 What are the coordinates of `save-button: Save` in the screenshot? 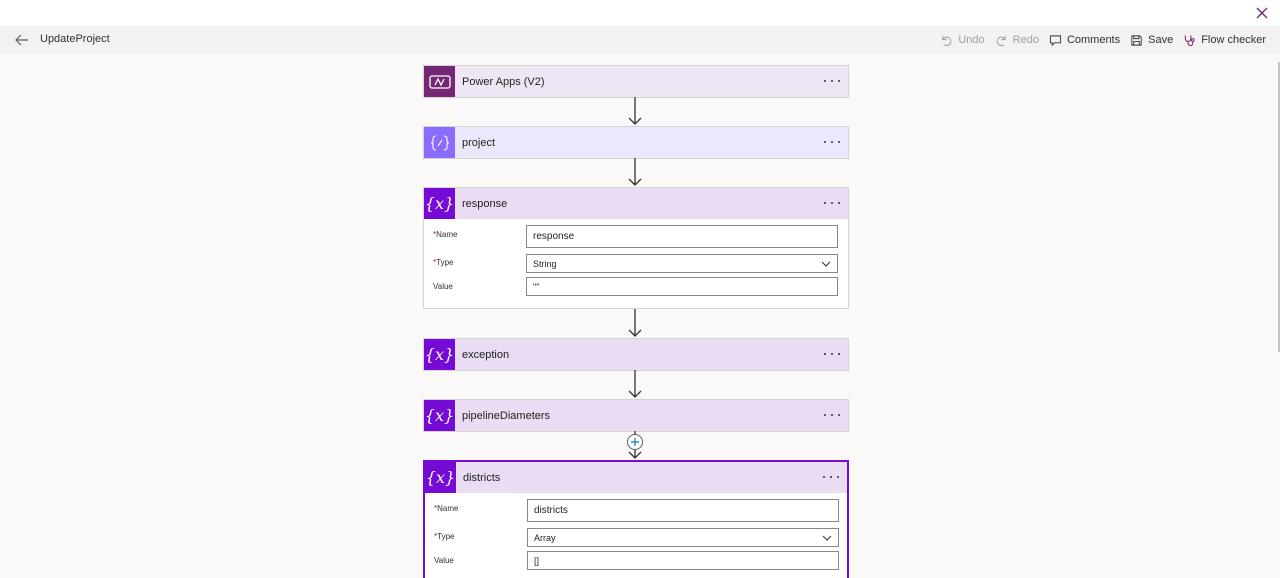 It's located at (1151, 40).